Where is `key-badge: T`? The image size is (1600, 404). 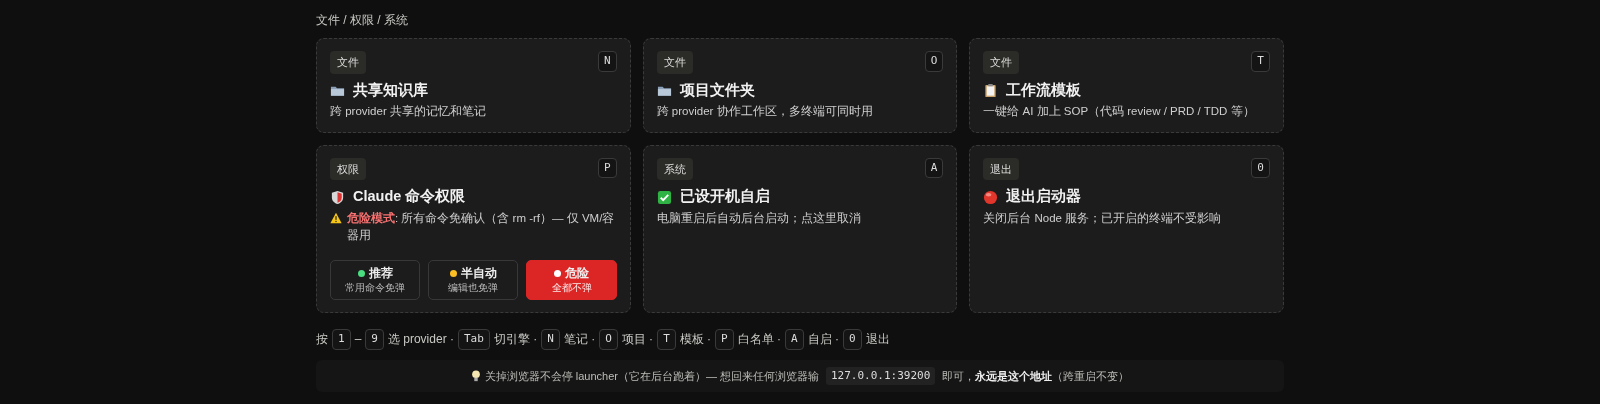
key-badge: T is located at coordinates (666, 339).